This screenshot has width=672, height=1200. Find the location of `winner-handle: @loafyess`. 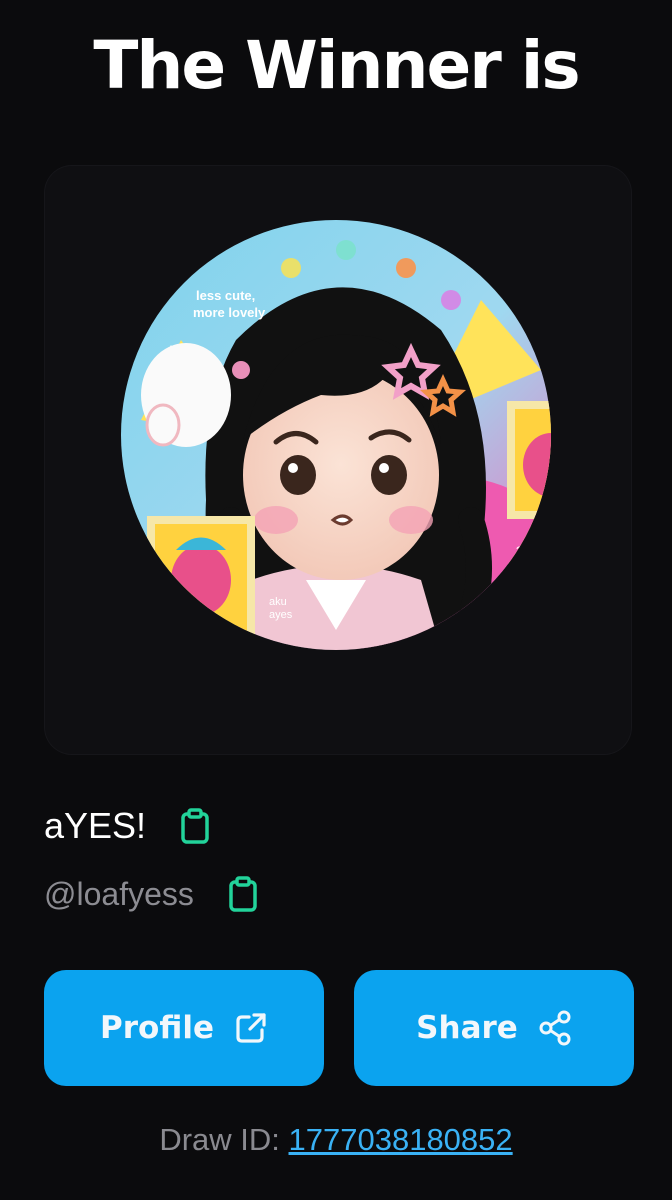

winner-handle: @loafyess is located at coordinates (119, 893).